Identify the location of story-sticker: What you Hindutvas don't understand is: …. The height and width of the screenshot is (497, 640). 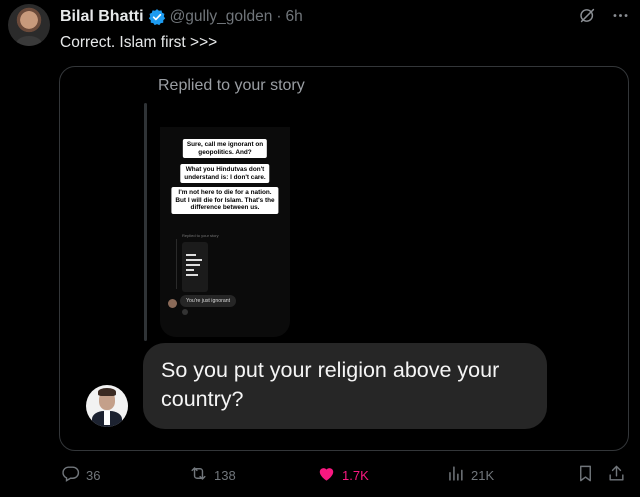
(225, 174).